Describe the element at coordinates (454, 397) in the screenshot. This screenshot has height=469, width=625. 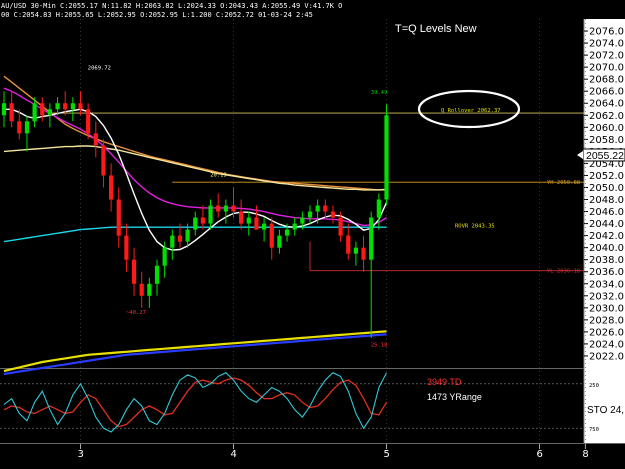
I see `yrange-info: 1473 YRange` at that location.